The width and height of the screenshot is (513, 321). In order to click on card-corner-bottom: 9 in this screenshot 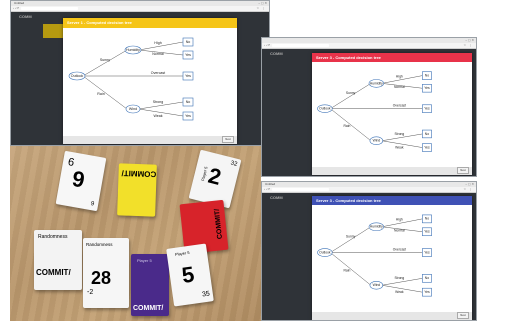, I will do `click(92, 204)`.